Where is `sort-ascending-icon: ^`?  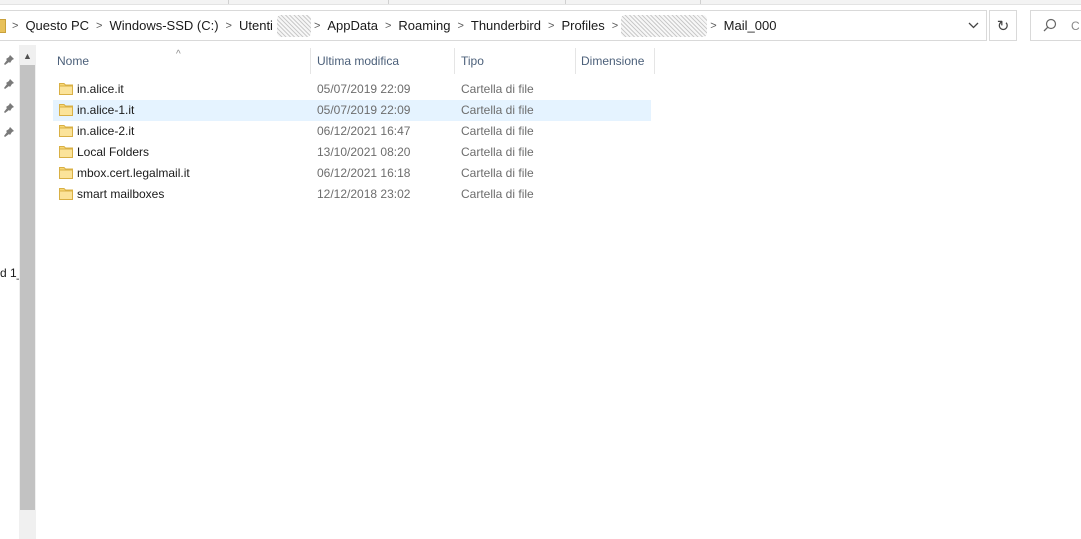
sort-ascending-icon: ^ is located at coordinates (178, 54).